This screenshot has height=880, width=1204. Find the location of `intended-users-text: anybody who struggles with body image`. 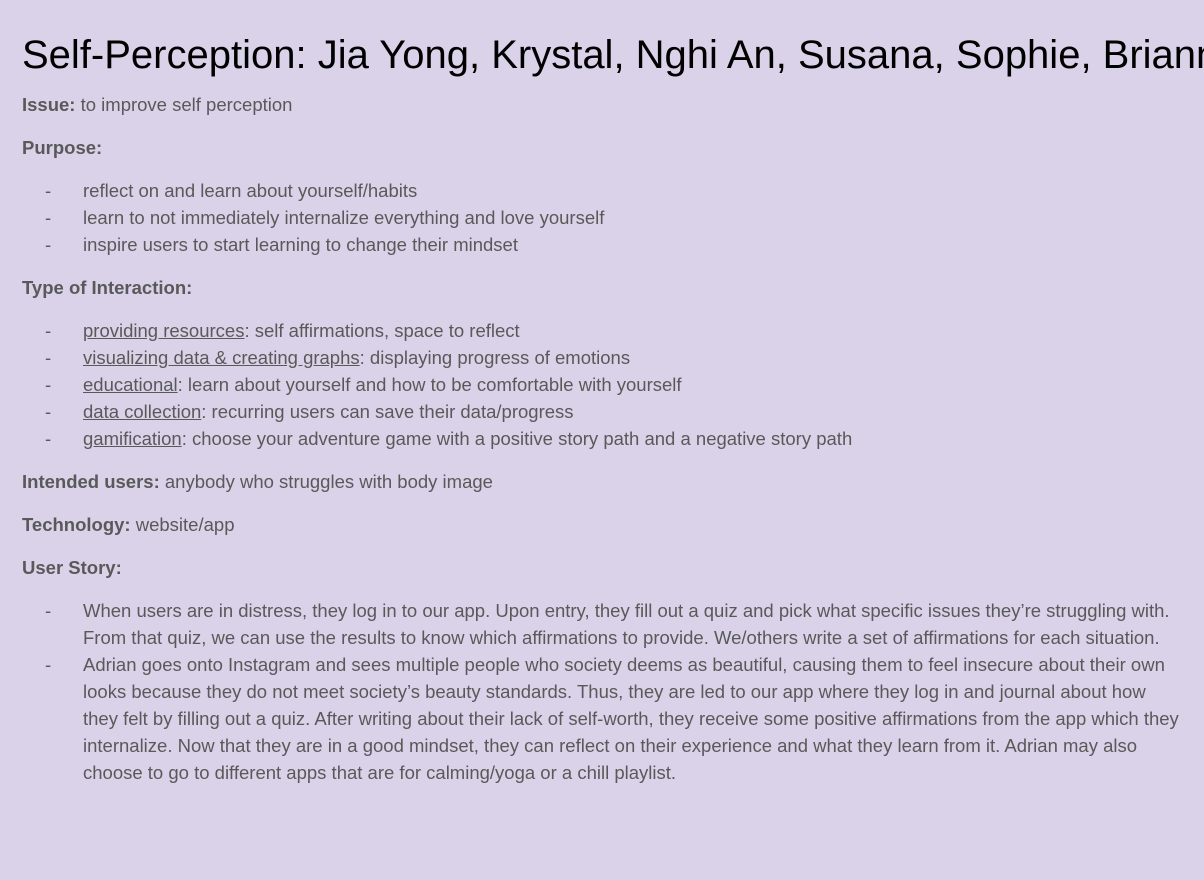

intended-users-text: anybody who struggles with body image is located at coordinates (326, 481).